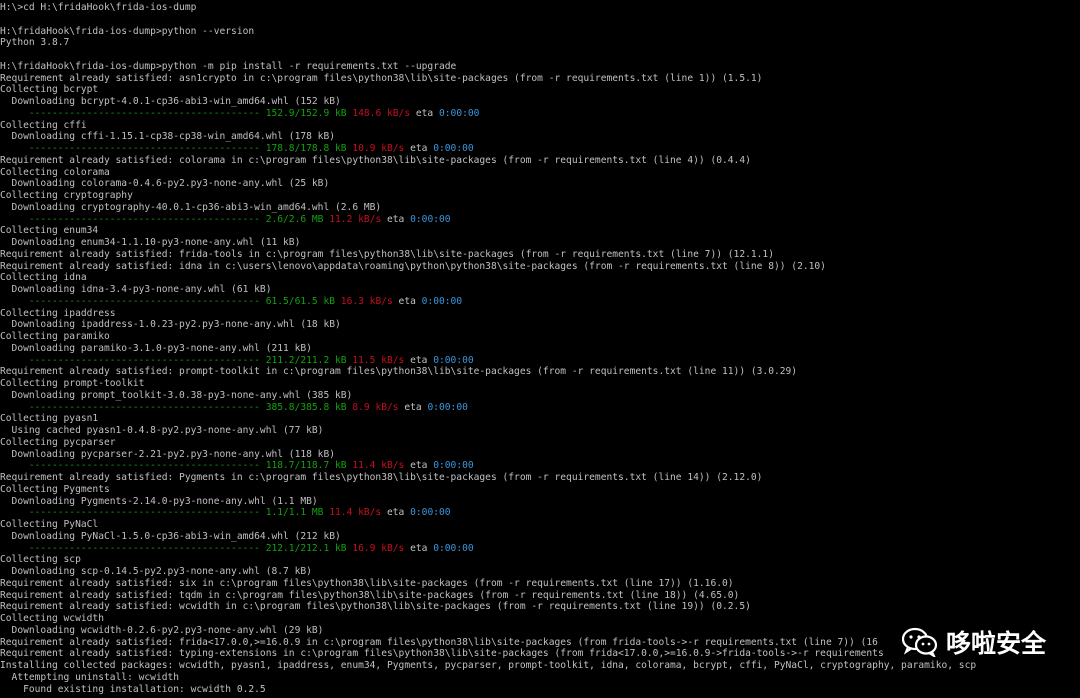  I want to click on terminal-text-segment: 11.5 kB/s, so click(378, 360).